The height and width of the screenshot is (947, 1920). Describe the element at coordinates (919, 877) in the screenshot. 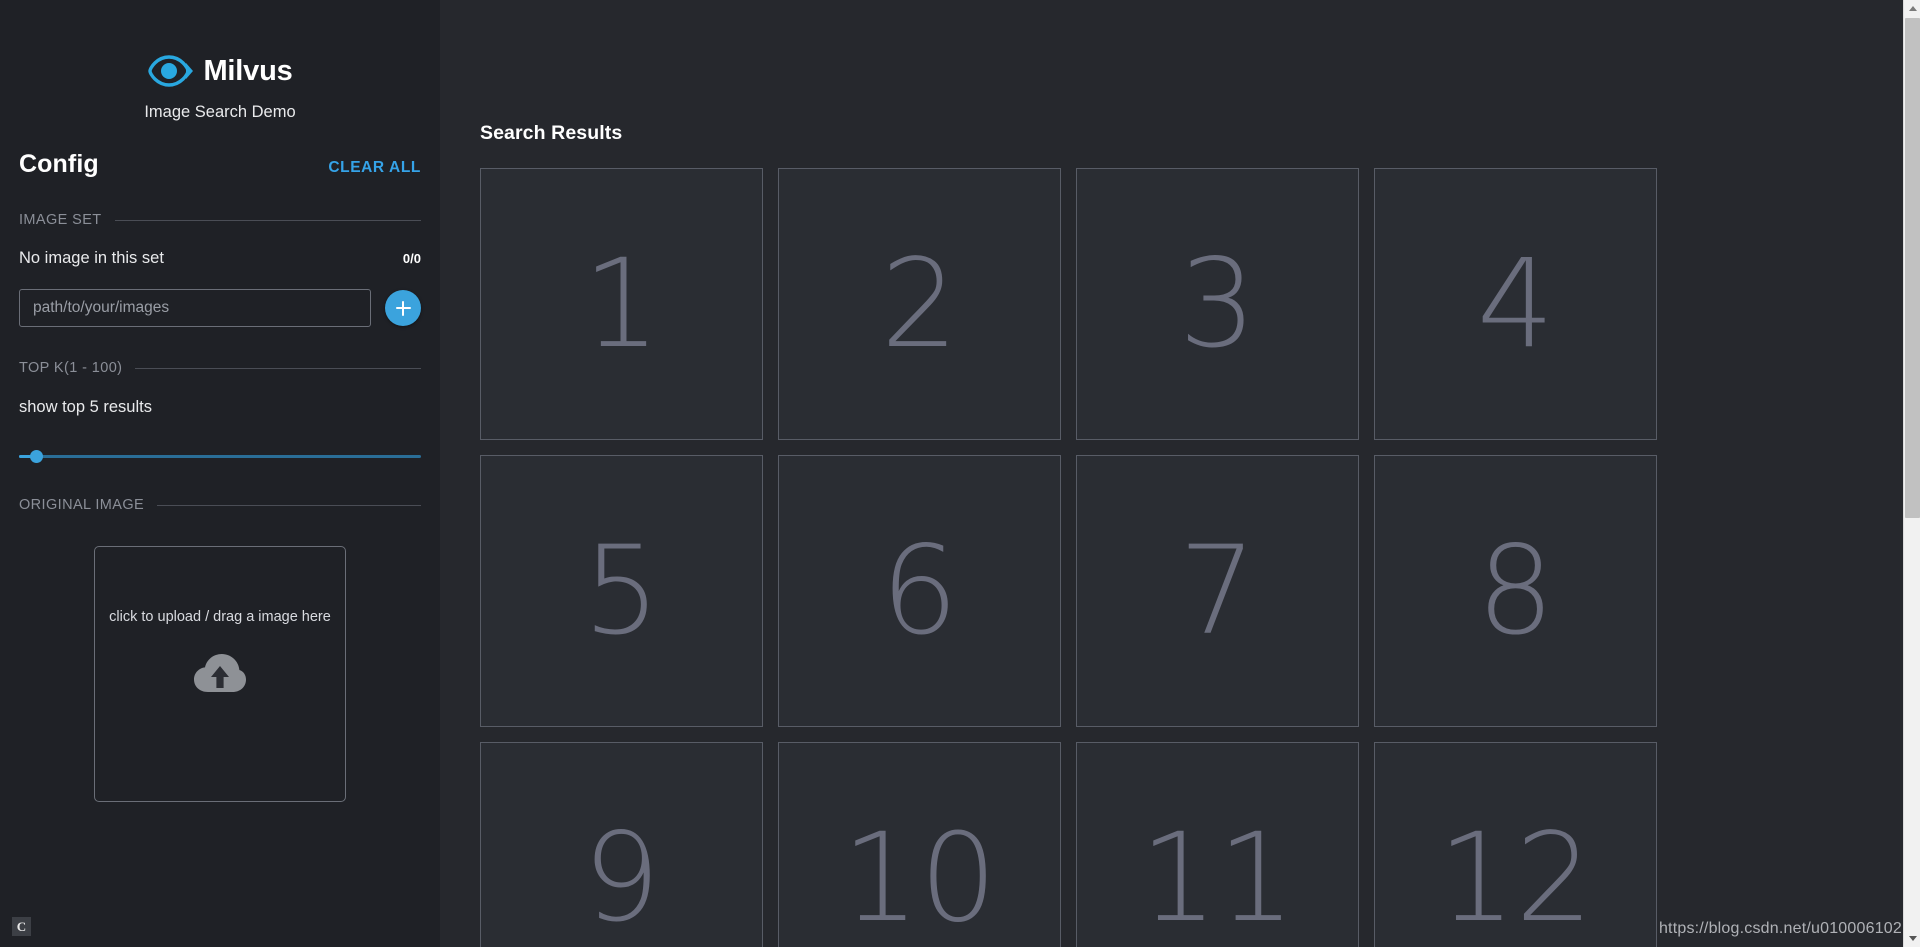

I see `result-card-label: 10` at that location.